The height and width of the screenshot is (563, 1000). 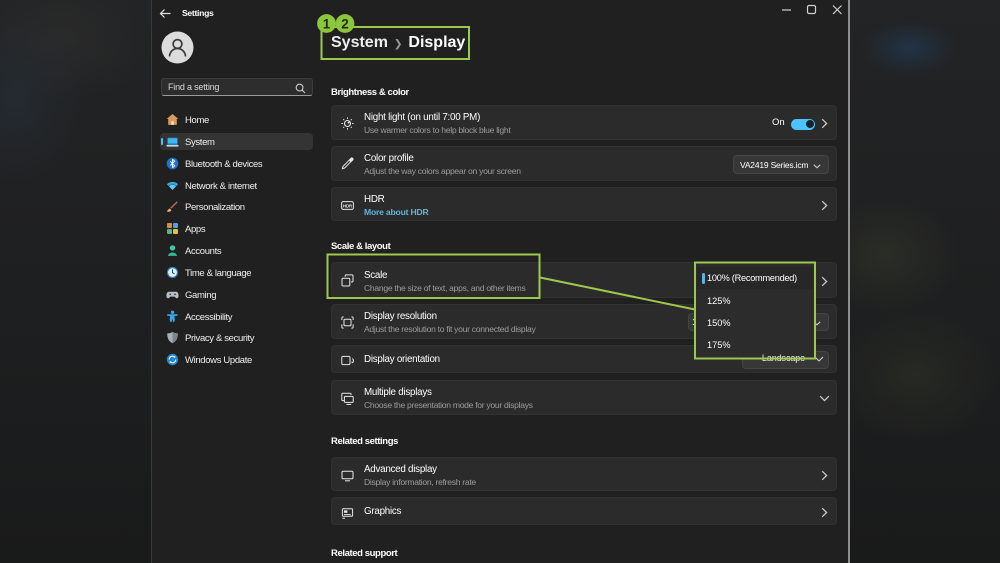 What do you see at coordinates (347, 205) in the screenshot?
I see `svg-text: HDR` at bounding box center [347, 205].